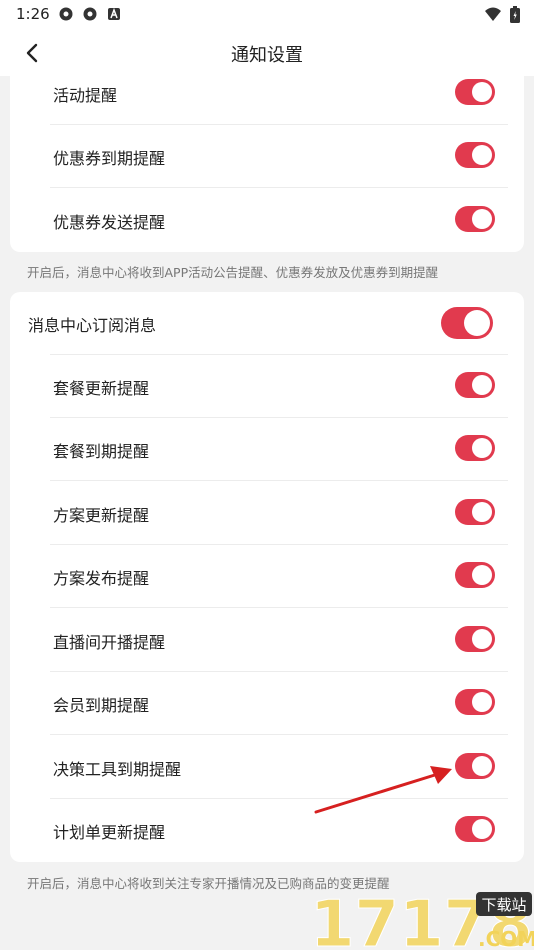  What do you see at coordinates (101, 578) in the screenshot?
I see `setting-label: 方案发布提醒` at bounding box center [101, 578].